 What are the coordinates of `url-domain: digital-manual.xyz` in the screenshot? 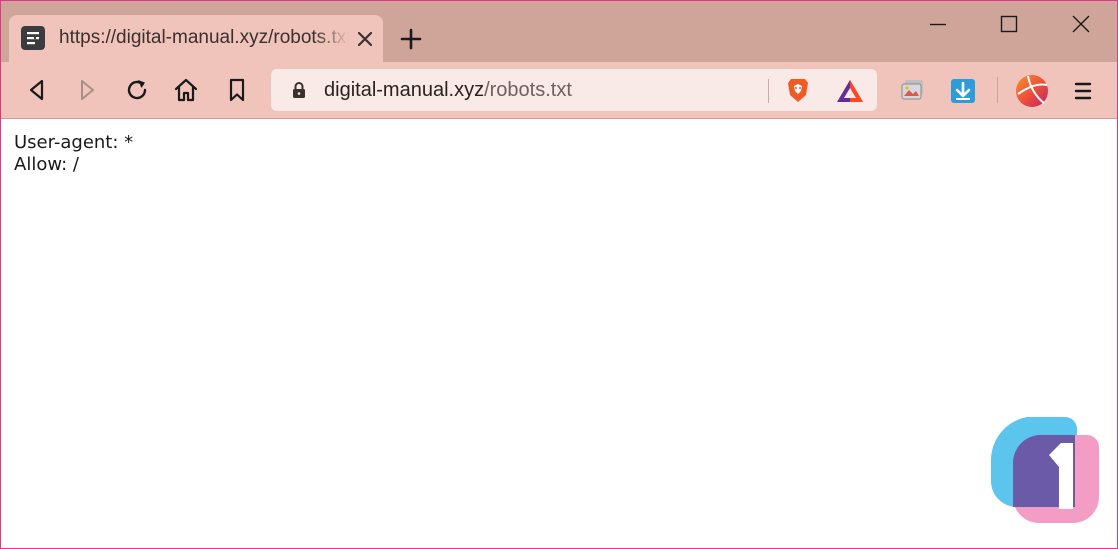 It's located at (404, 90).